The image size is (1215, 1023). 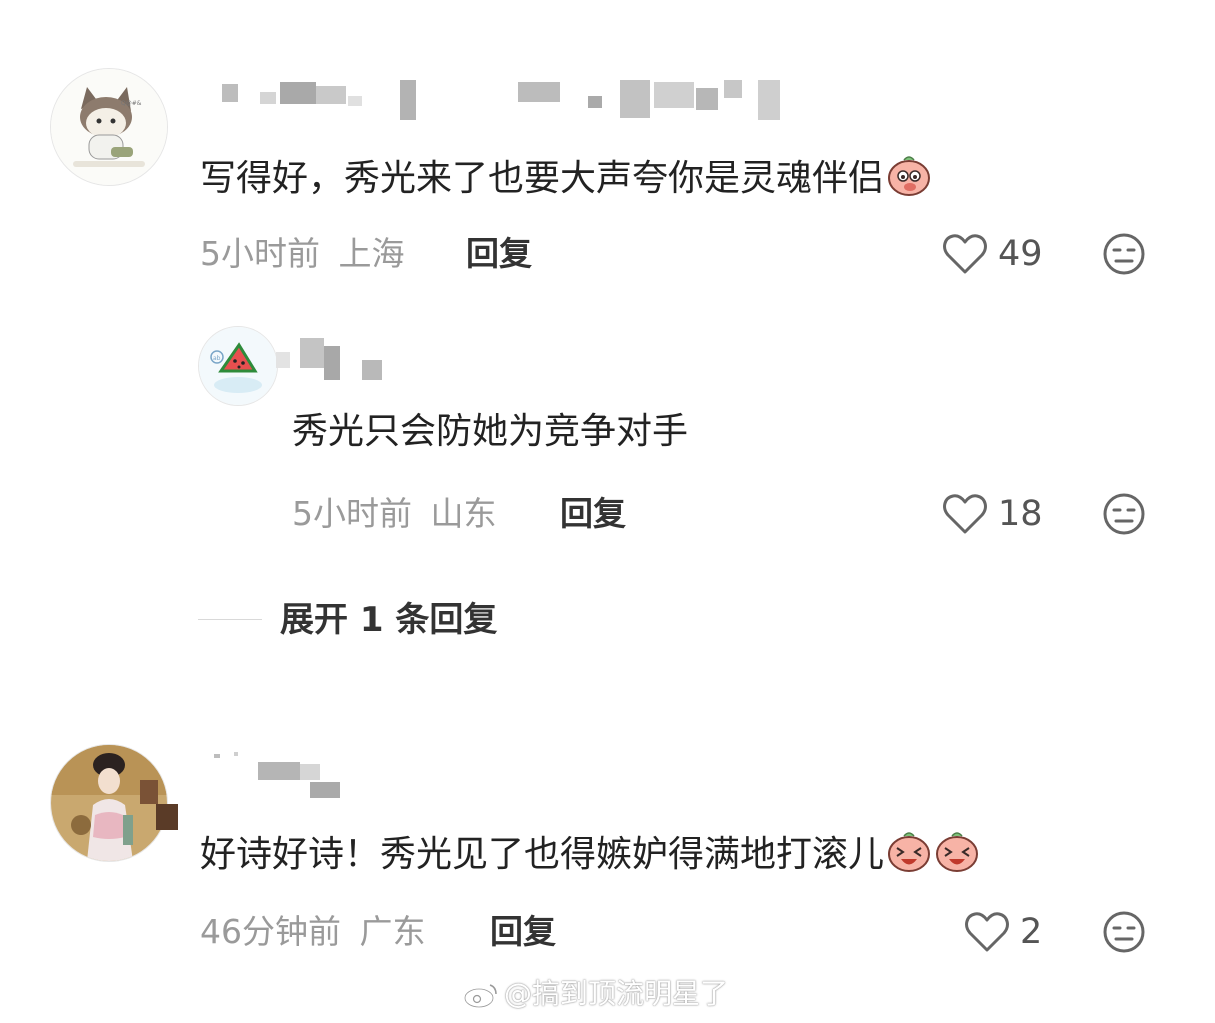 I want to click on svg-text: ab, so click(x=217, y=358).